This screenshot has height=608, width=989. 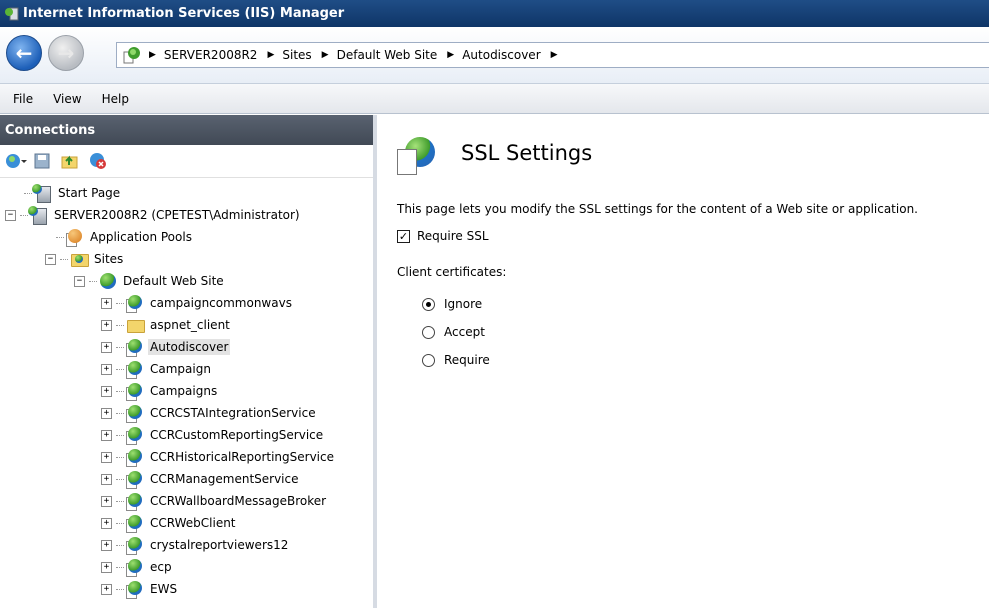 What do you see at coordinates (378, 55) in the screenshot?
I see `breadcrumb-item-default-web-site: ▶ Default Web Site` at bounding box center [378, 55].